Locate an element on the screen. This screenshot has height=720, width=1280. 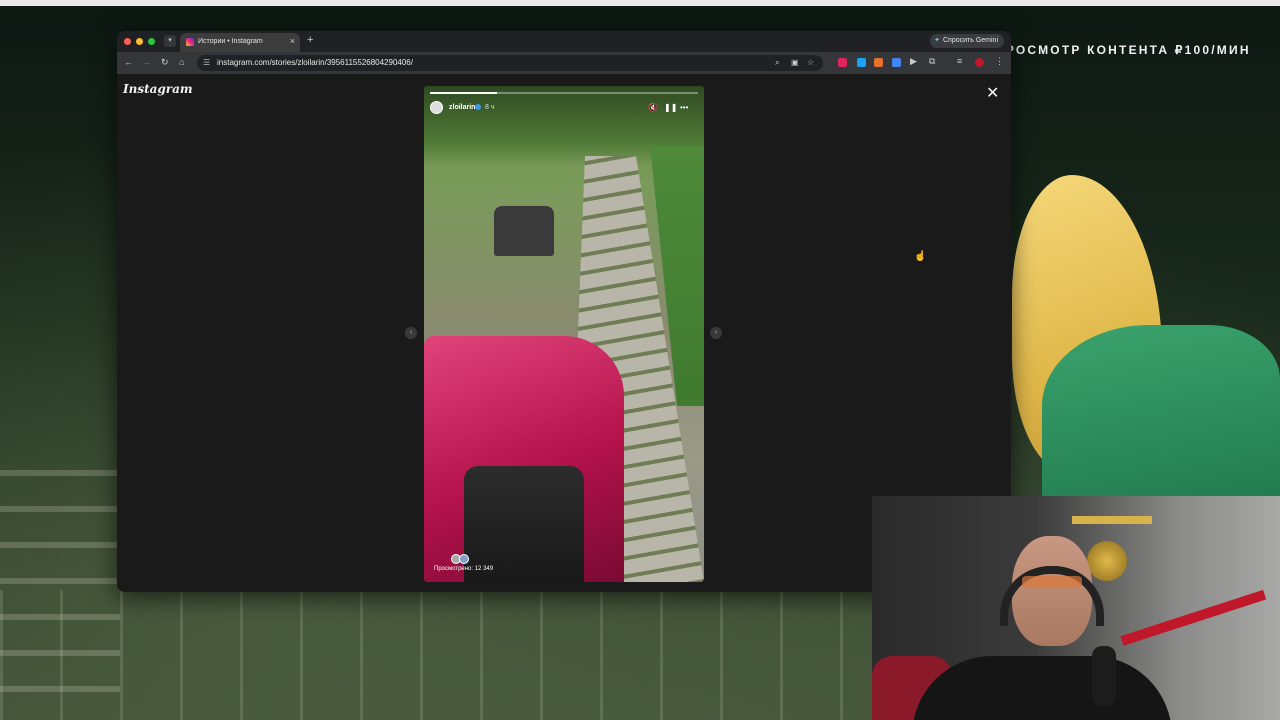
new-tab-button: + is located at coordinates (310, 40).